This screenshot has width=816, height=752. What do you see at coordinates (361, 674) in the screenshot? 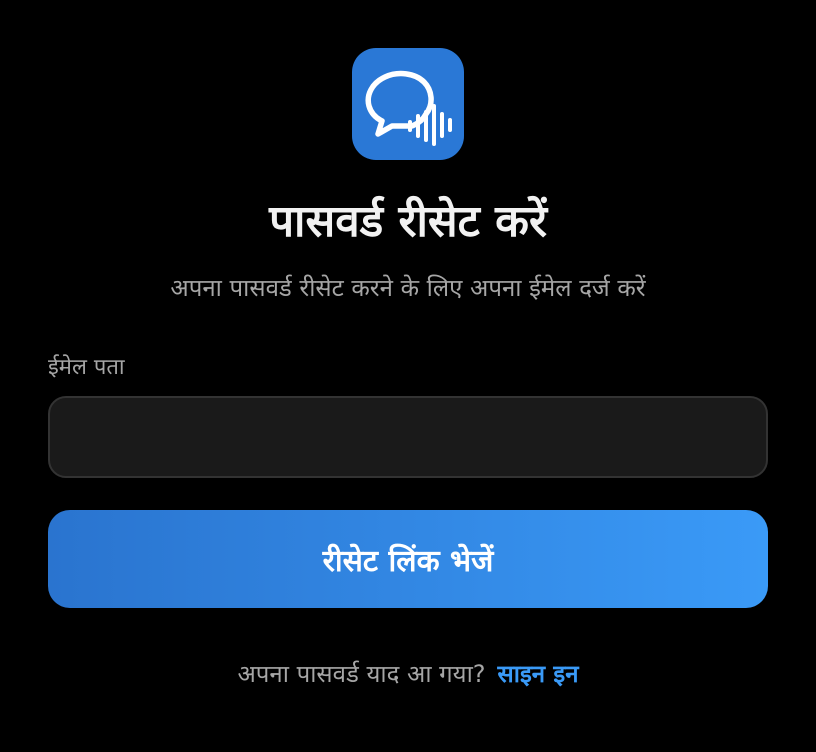
I see `remember-password-text: अपना पासवर्ड याद आ गया?` at bounding box center [361, 674].